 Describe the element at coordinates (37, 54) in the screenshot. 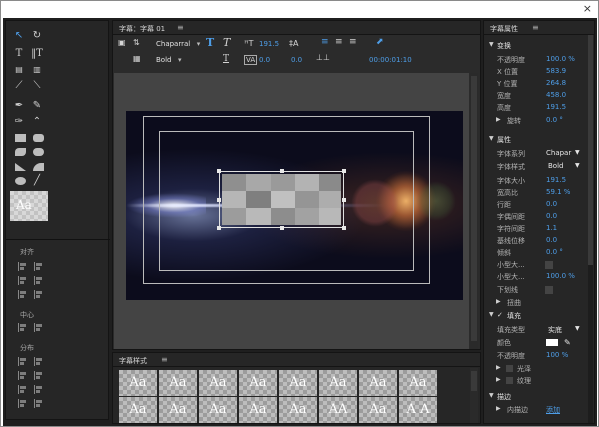

I see `vertical-type-tool-icon: ‖T` at that location.